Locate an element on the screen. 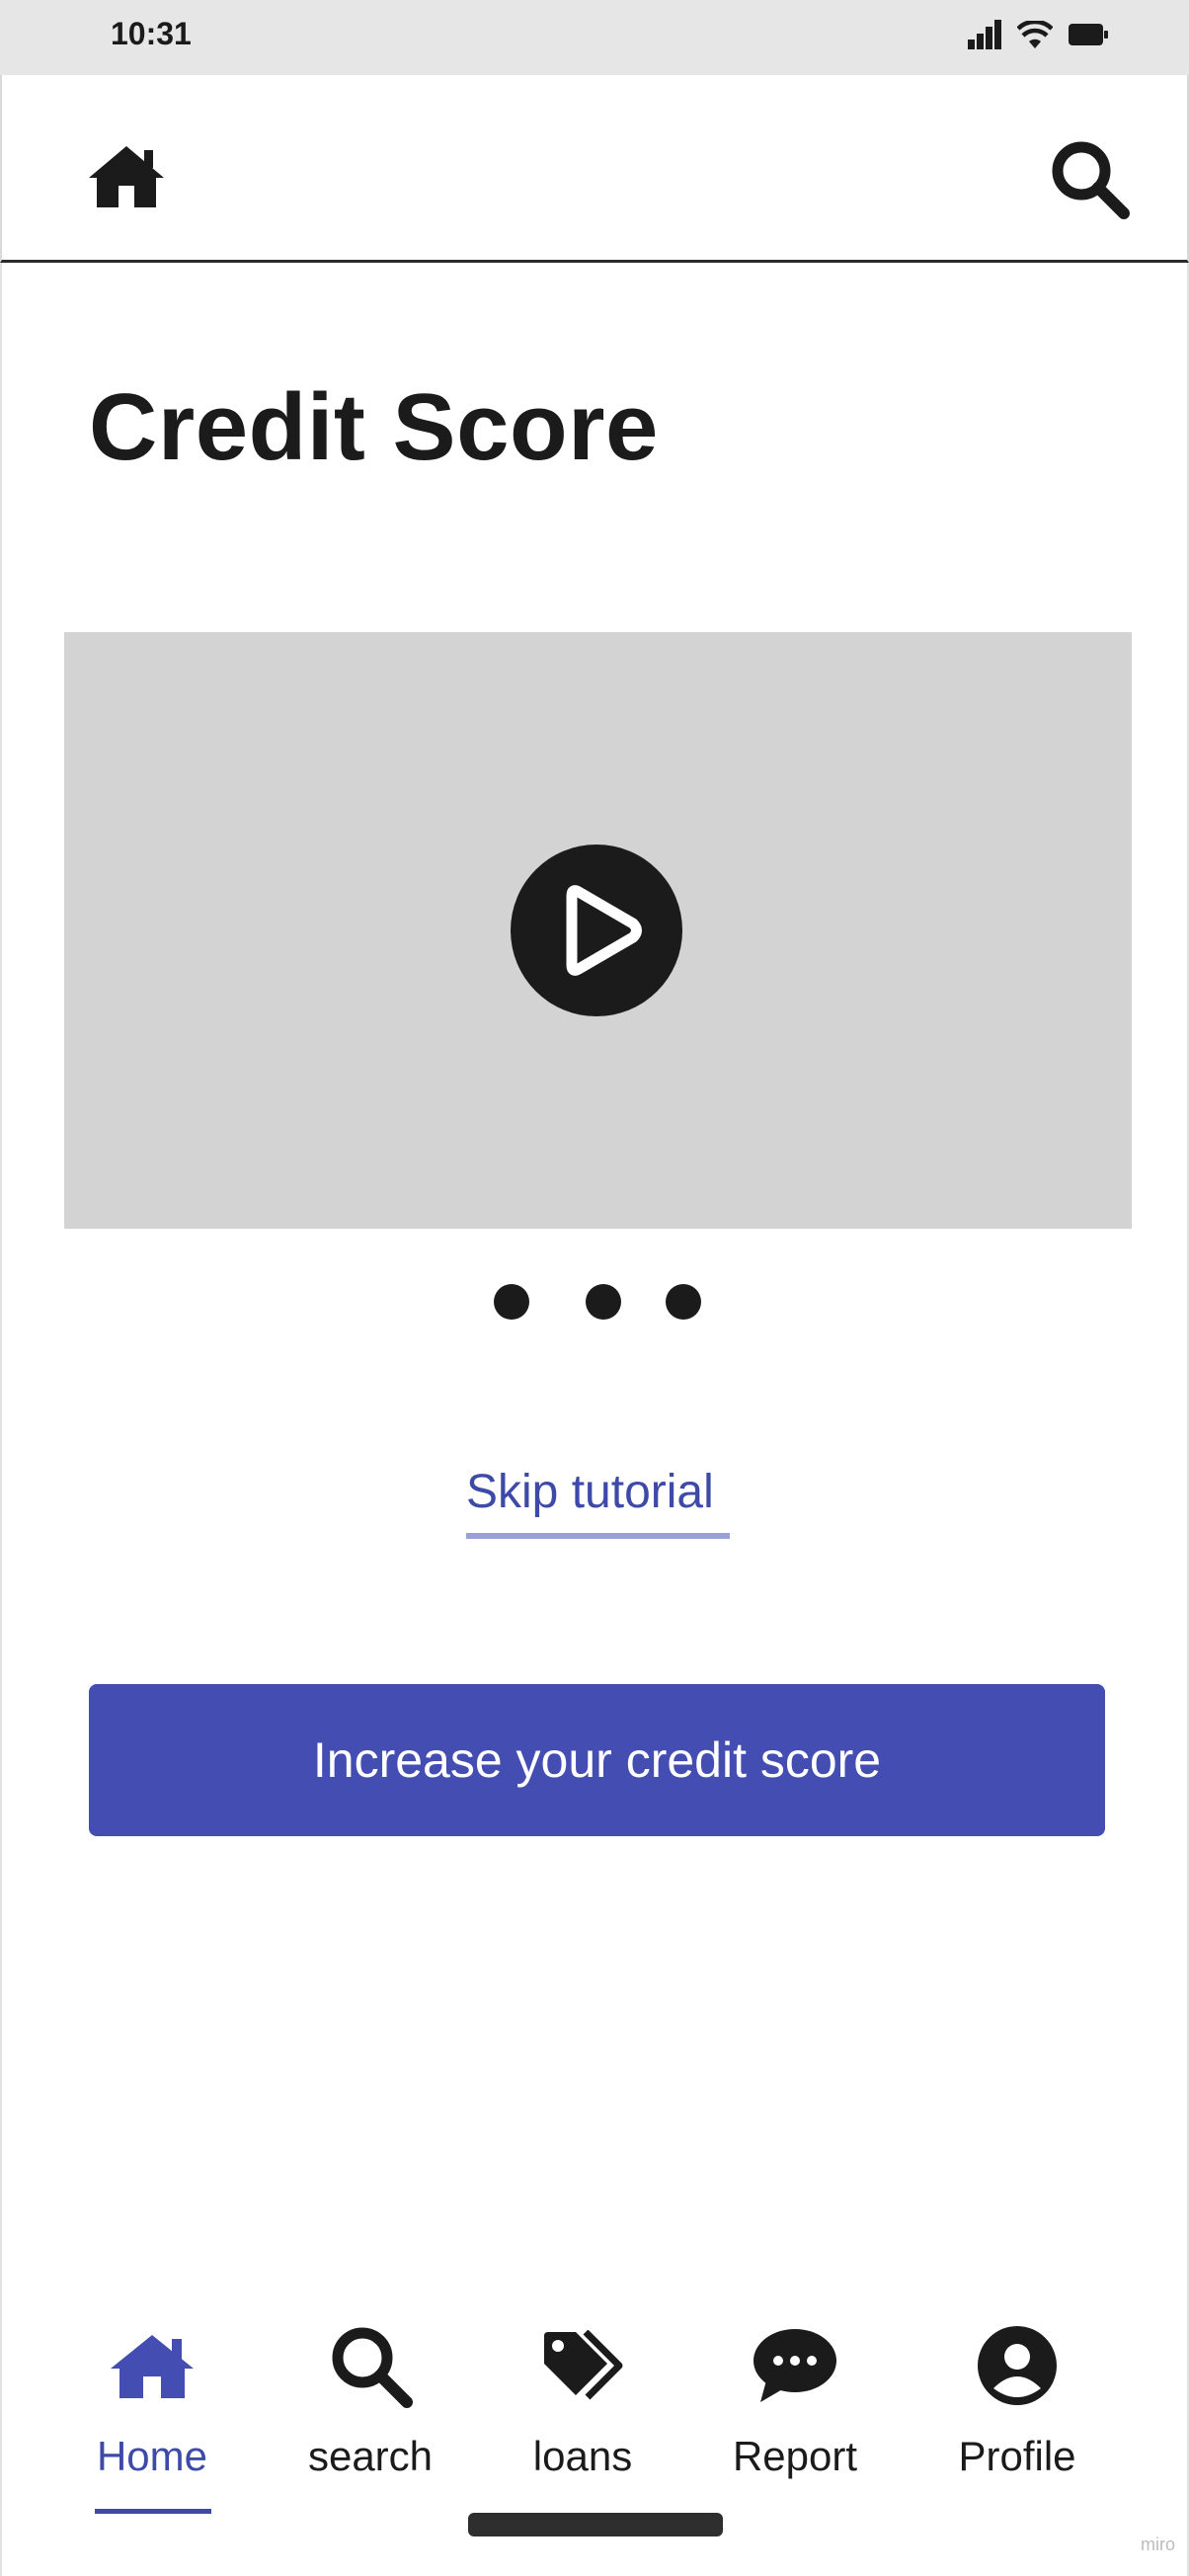 The image size is (1189, 2576). nav-label-report: Report is located at coordinates (795, 2456).